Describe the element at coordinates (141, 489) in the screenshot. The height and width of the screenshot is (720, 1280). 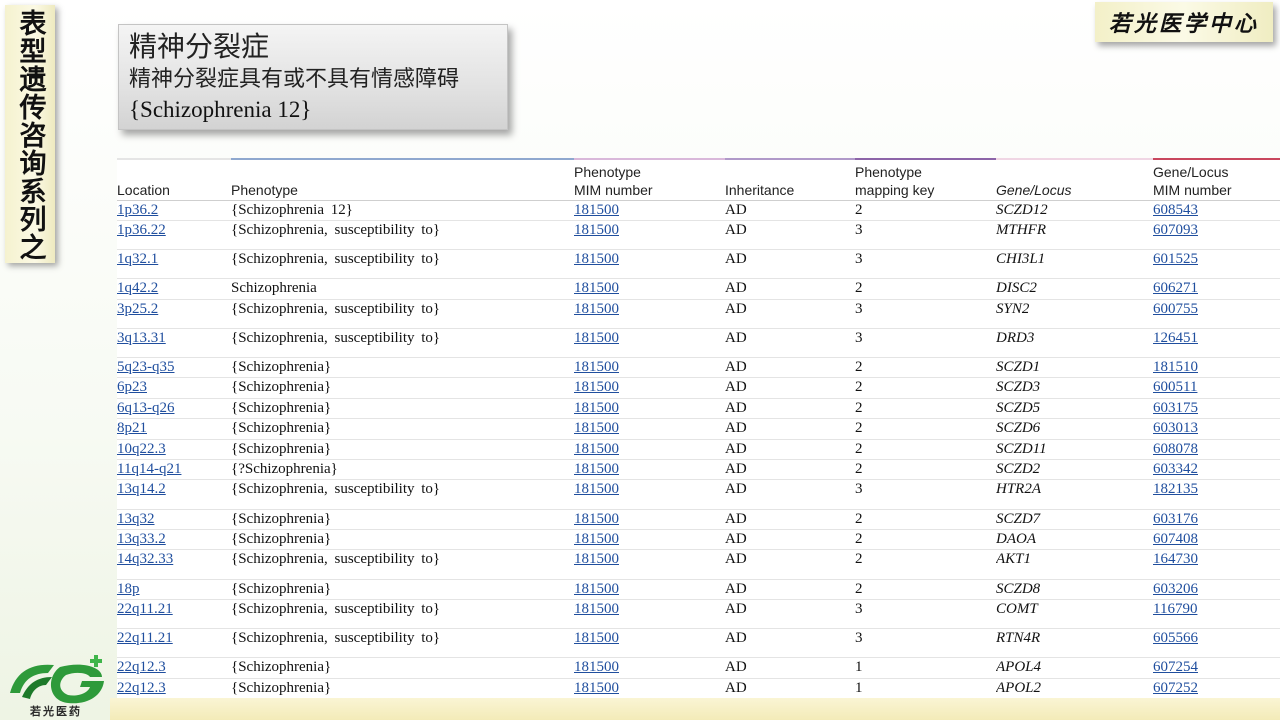
I see `location-link: 13q14.2` at that location.